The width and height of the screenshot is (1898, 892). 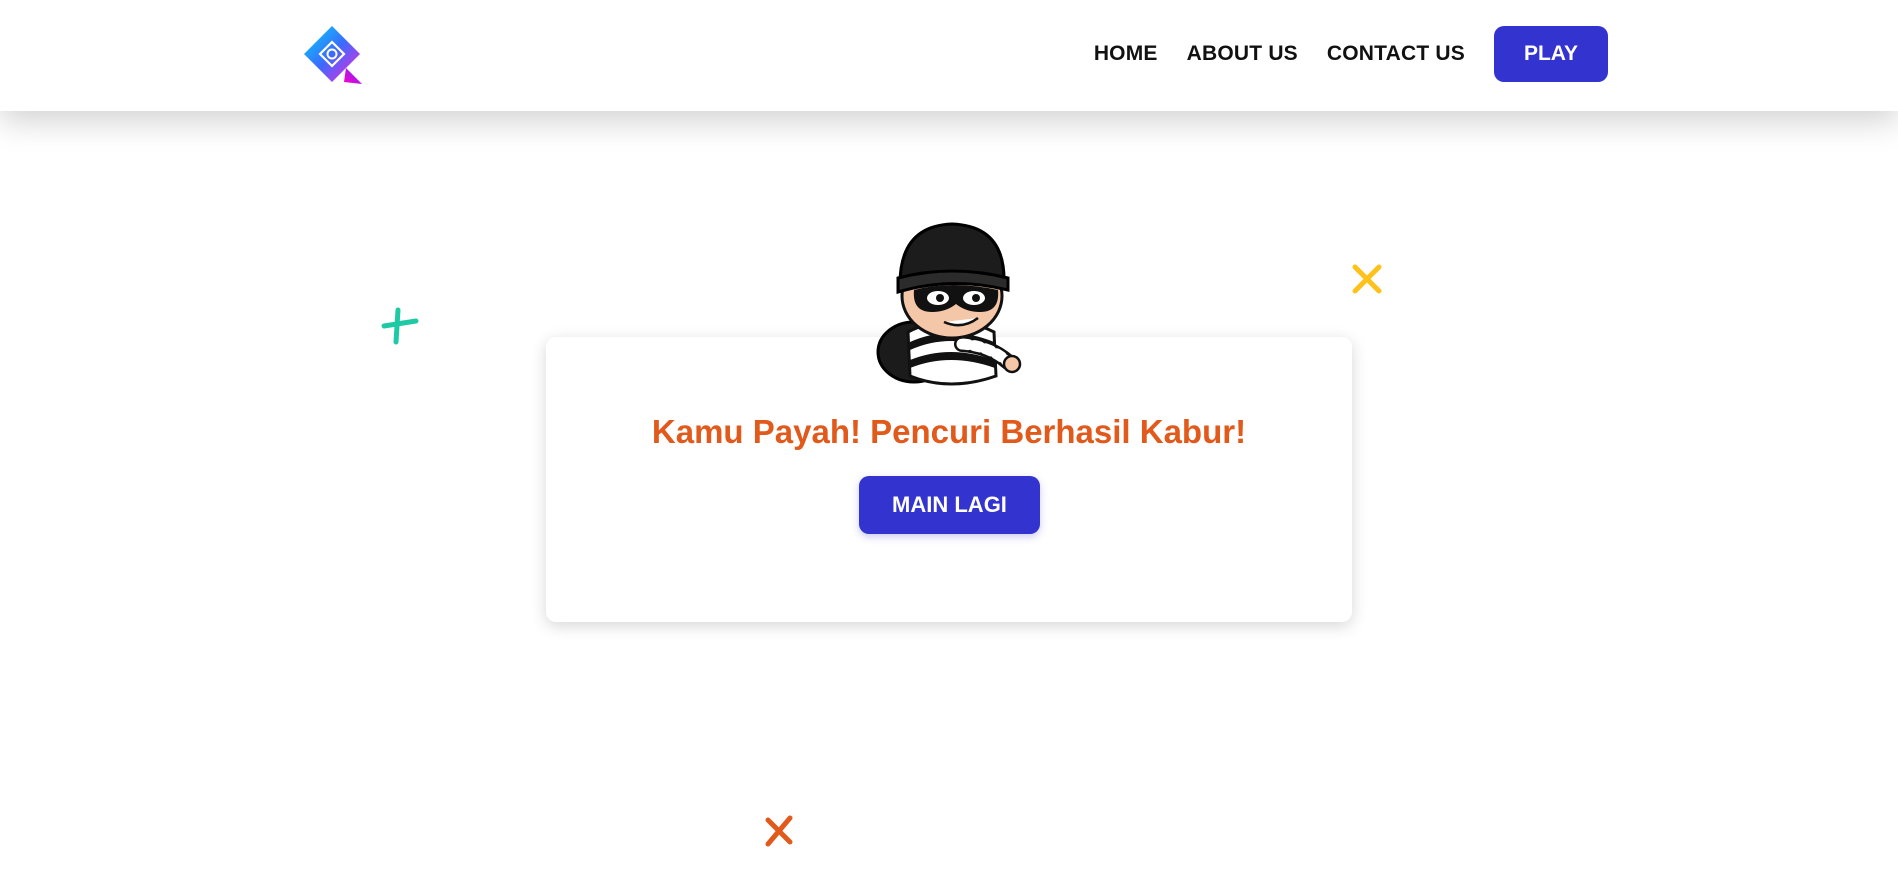 I want to click on diamond-logo-icon, so click(x=333, y=55).